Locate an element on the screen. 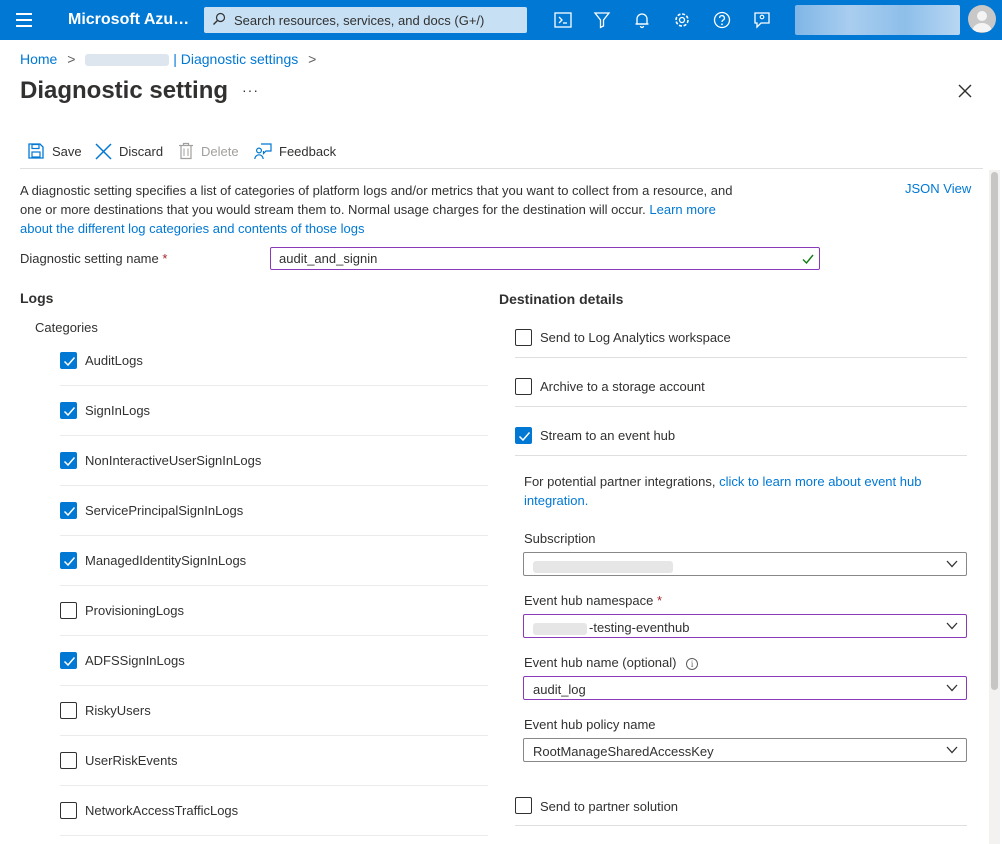  subscription-value is located at coordinates (603, 565).